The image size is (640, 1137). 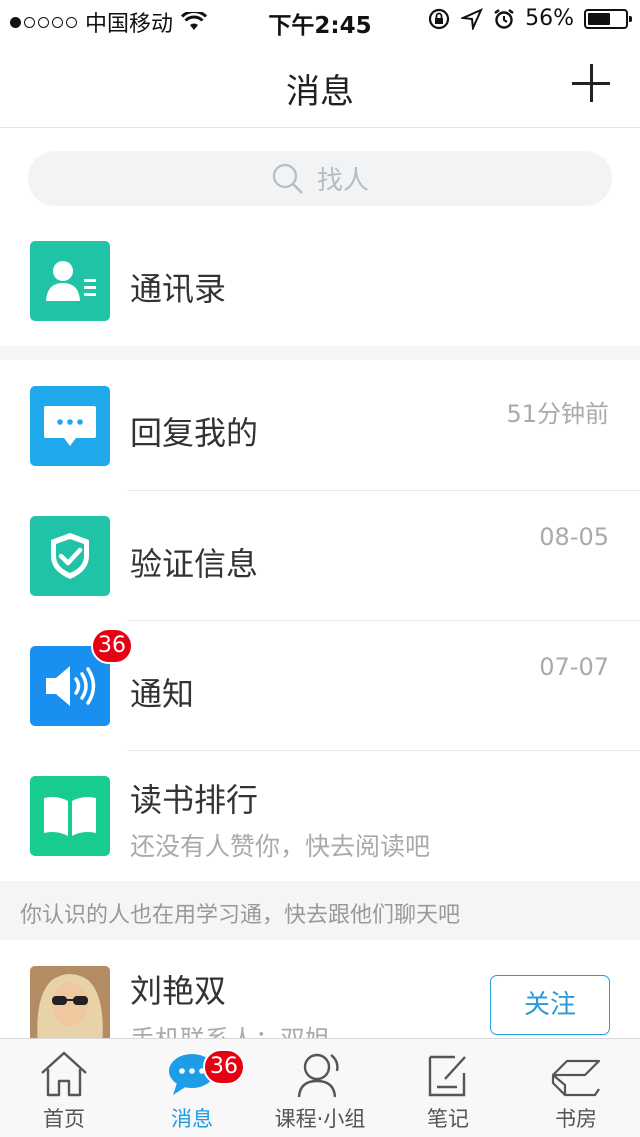 I want to click on home-icon, so click(x=64, y=1074).